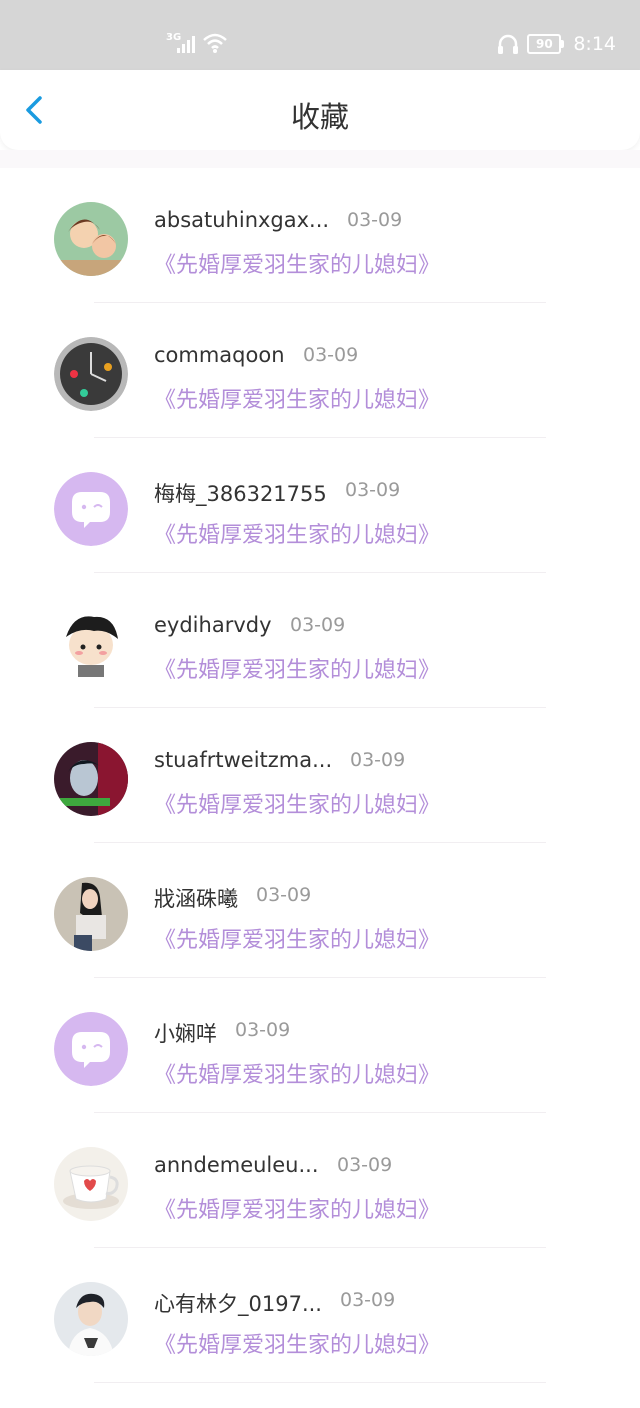  Describe the element at coordinates (320, 235) in the screenshot. I see `list-item: absatuhinxgax... 03-09 《先婚厚爱羽生家的儿媳妇》` at that location.